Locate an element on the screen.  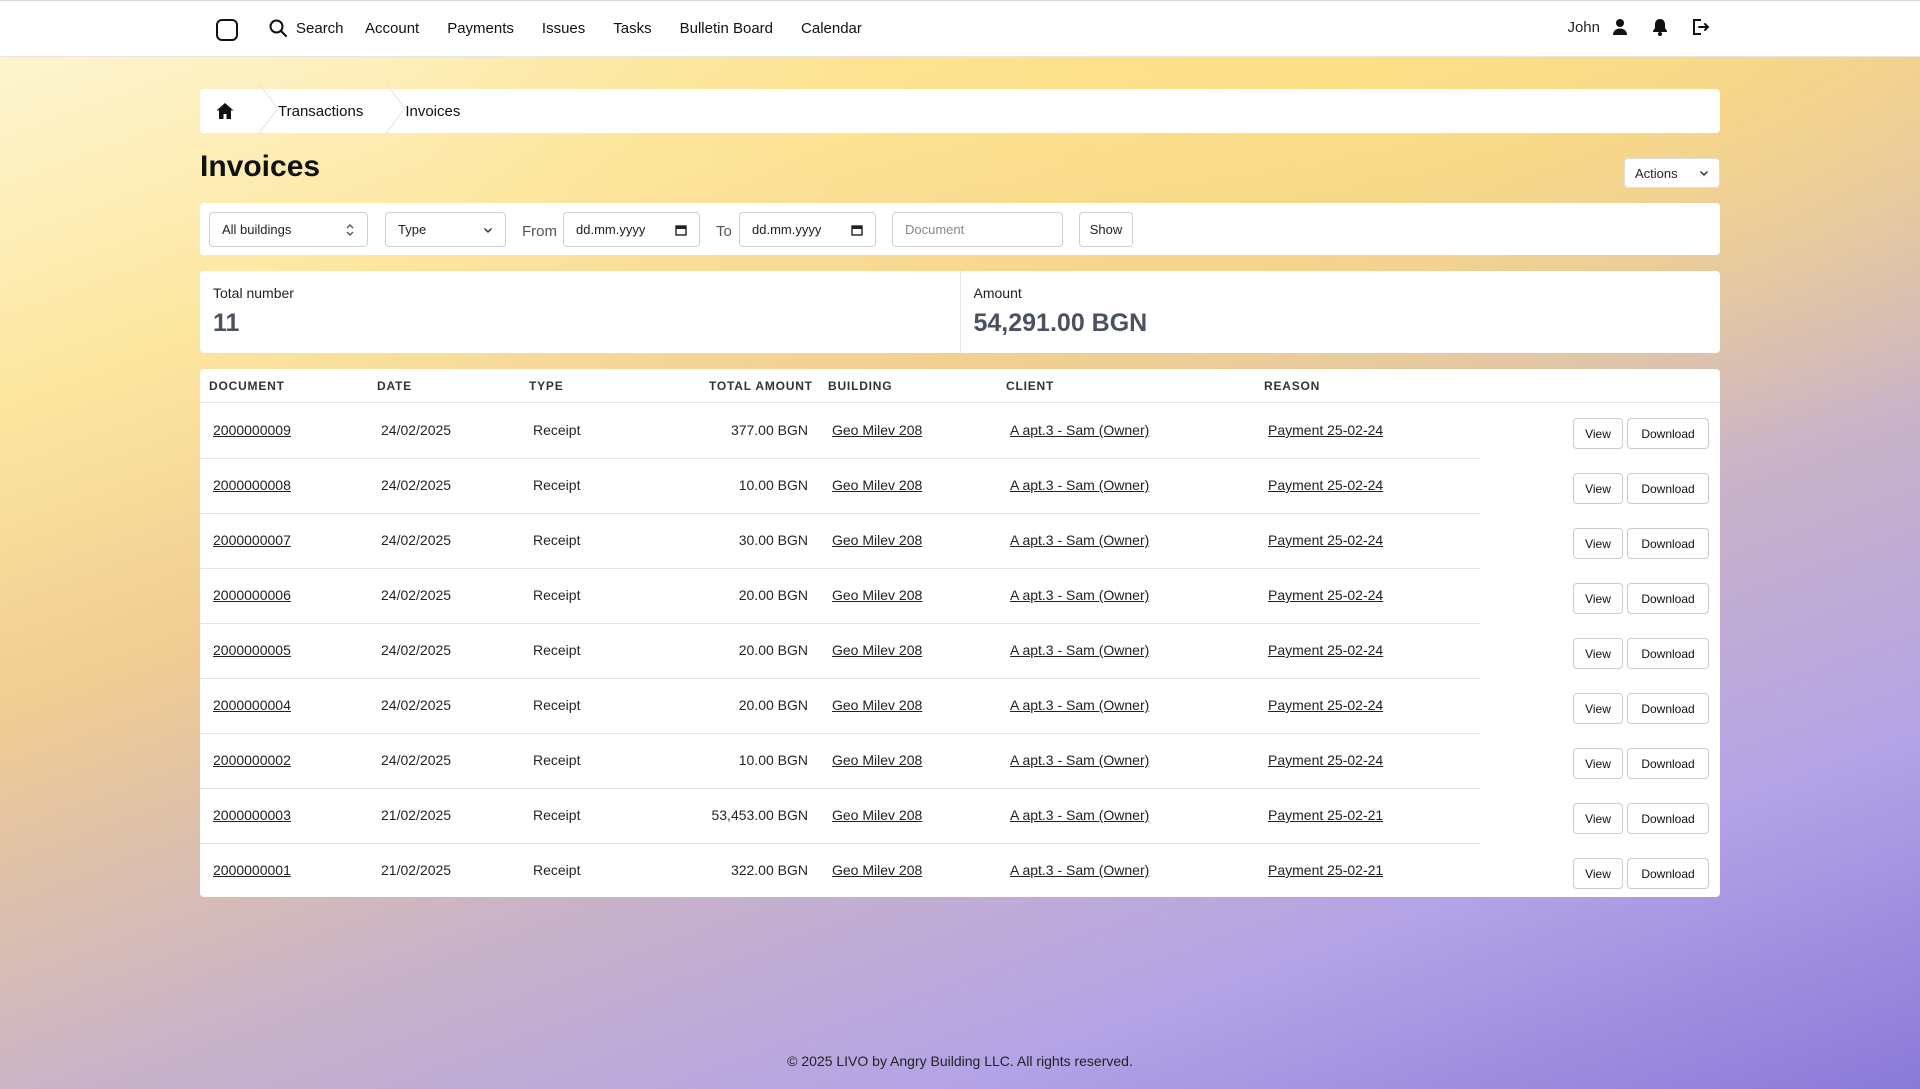
nav-bulletin-board: Bulletin Board is located at coordinates (726, 28).